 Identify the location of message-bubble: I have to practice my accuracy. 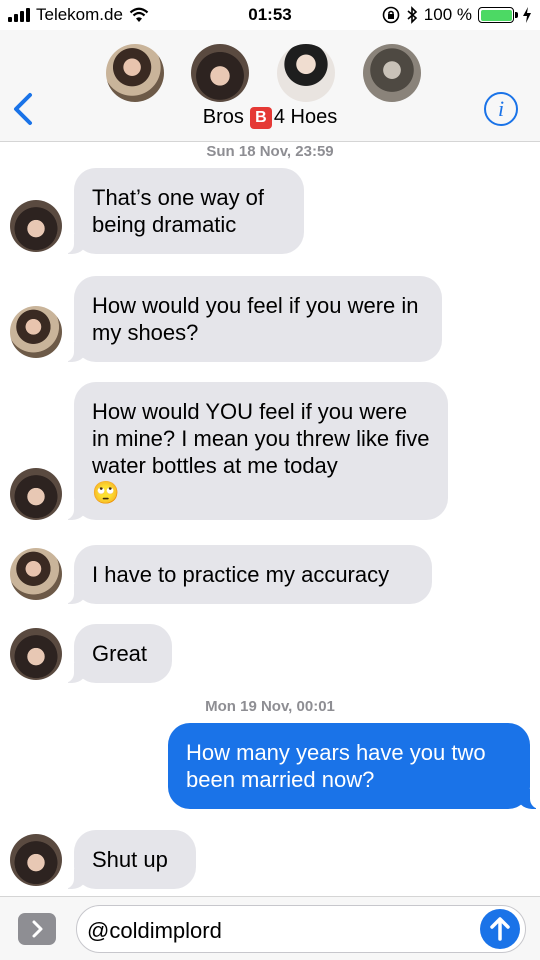
(247, 574).